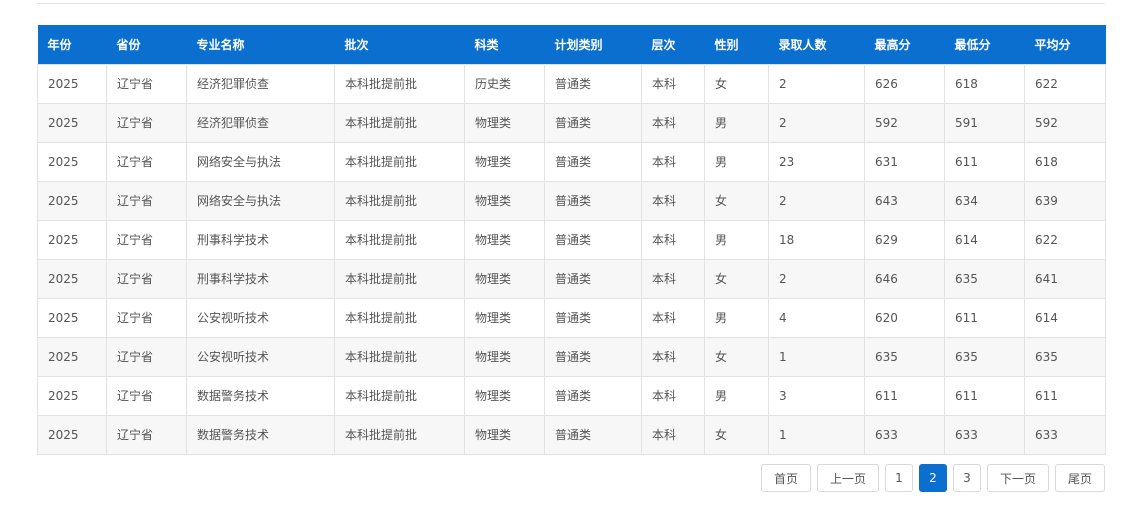 The height and width of the screenshot is (528, 1138). Describe the element at coordinates (1065, 161) in the screenshot. I see `cell-avg-score: 618` at that location.